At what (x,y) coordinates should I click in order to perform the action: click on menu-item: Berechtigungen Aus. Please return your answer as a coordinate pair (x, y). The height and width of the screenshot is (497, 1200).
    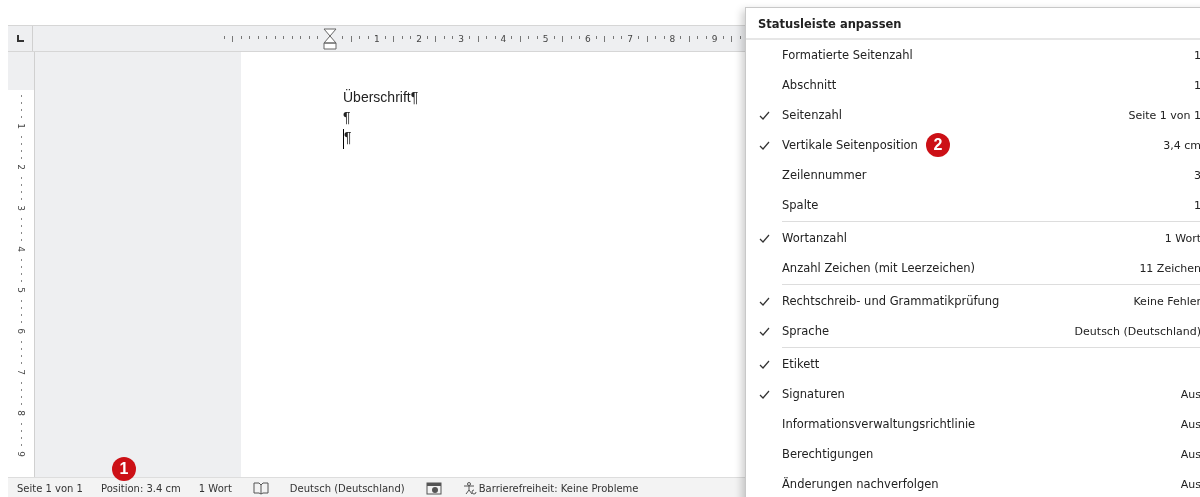
    Looking at the image, I should click on (973, 454).